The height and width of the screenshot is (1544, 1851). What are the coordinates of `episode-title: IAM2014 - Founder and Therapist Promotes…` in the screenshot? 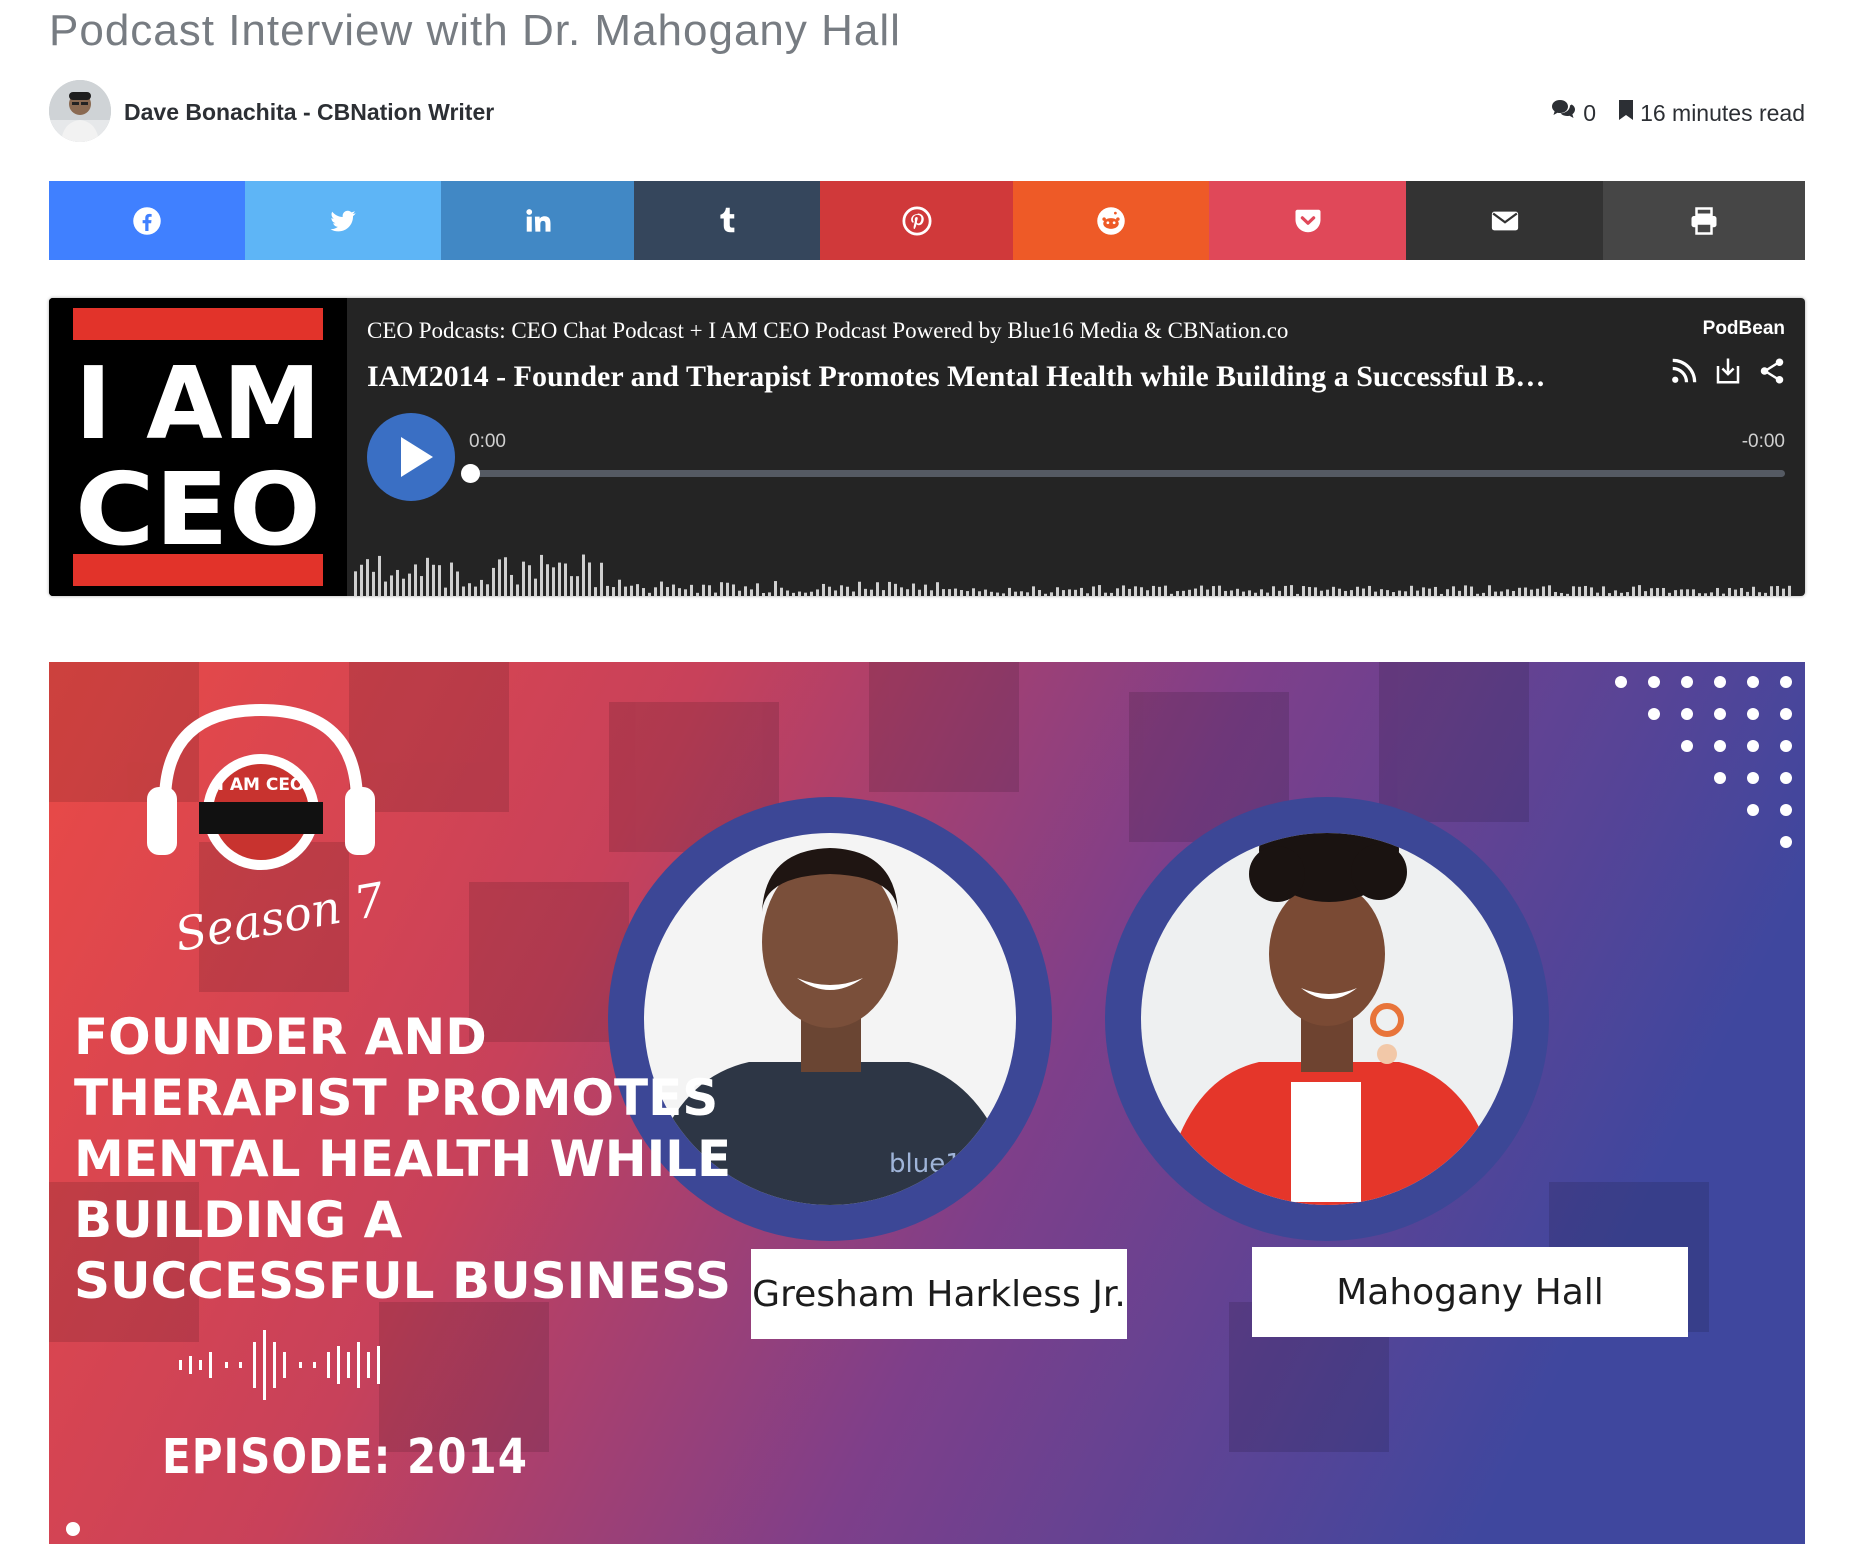 It's located at (997, 377).